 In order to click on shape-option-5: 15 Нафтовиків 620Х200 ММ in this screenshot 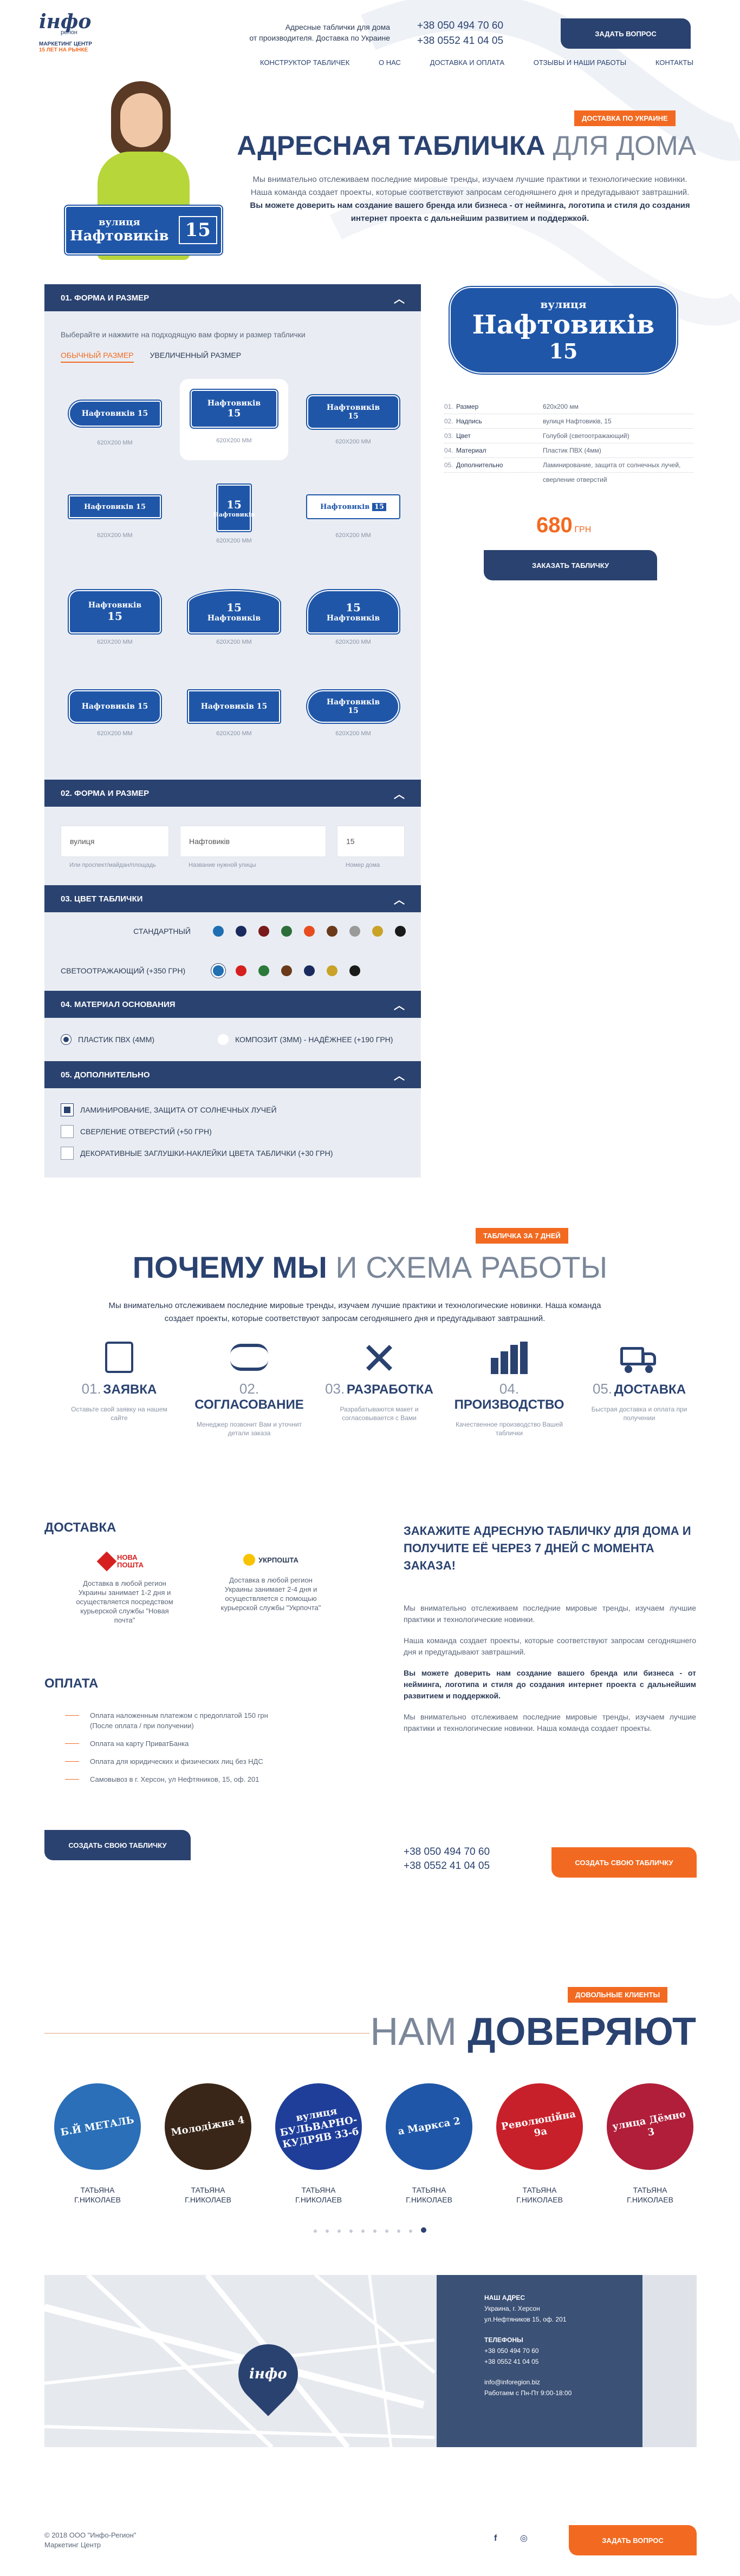, I will do `click(234, 522)`.